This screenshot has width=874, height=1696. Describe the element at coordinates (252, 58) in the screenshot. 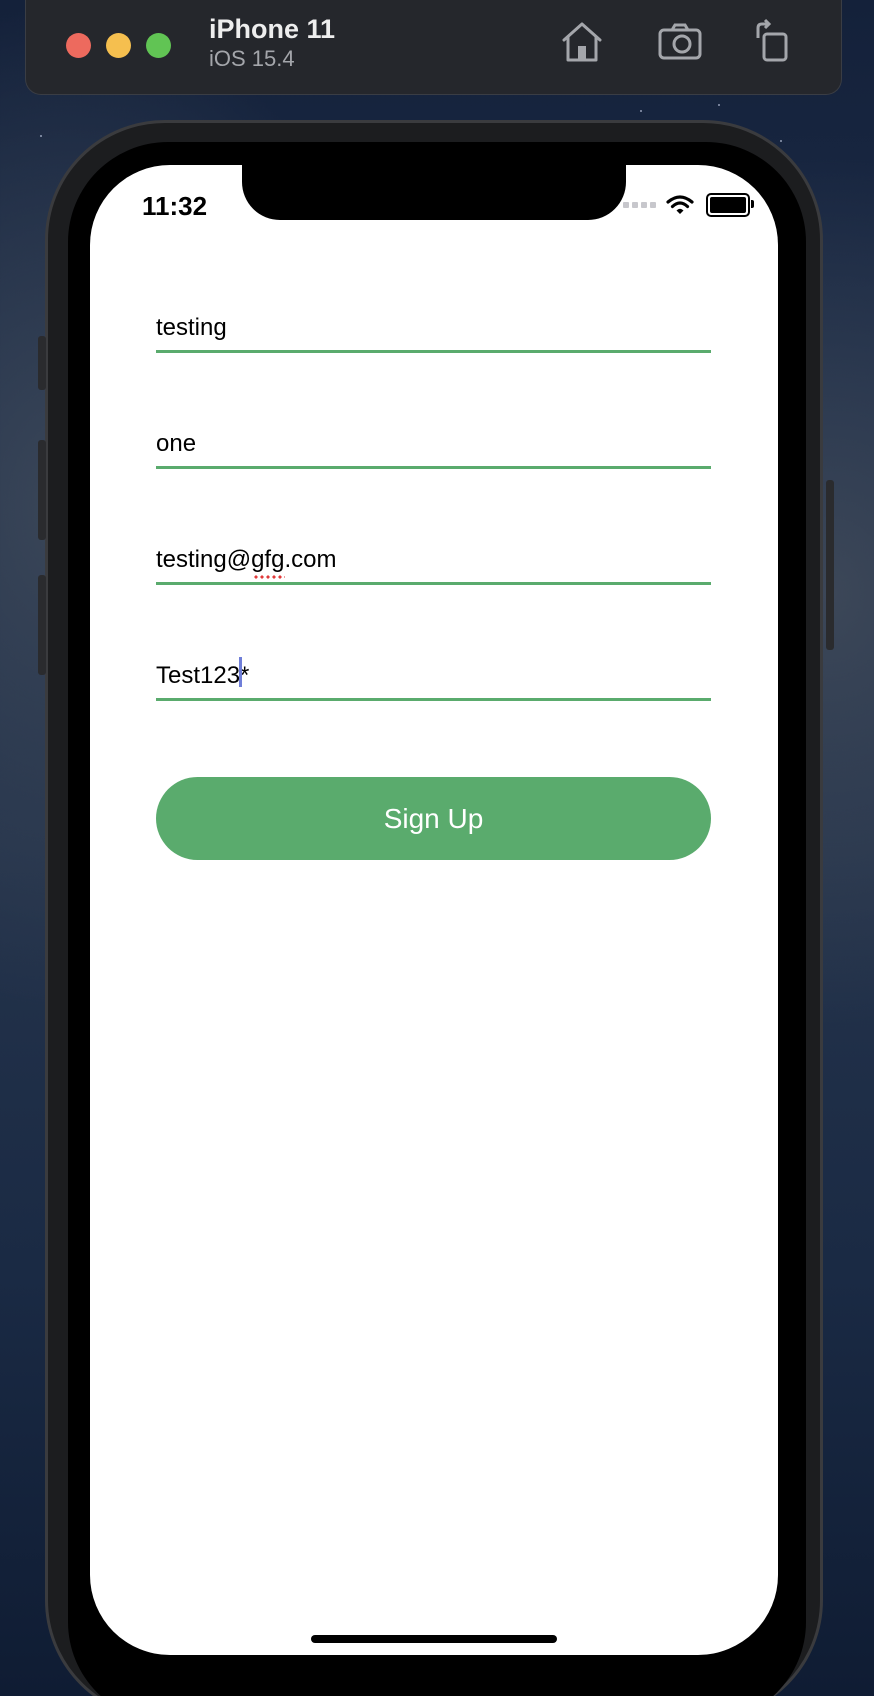

I see `os-version: iOS 15.4` at that location.